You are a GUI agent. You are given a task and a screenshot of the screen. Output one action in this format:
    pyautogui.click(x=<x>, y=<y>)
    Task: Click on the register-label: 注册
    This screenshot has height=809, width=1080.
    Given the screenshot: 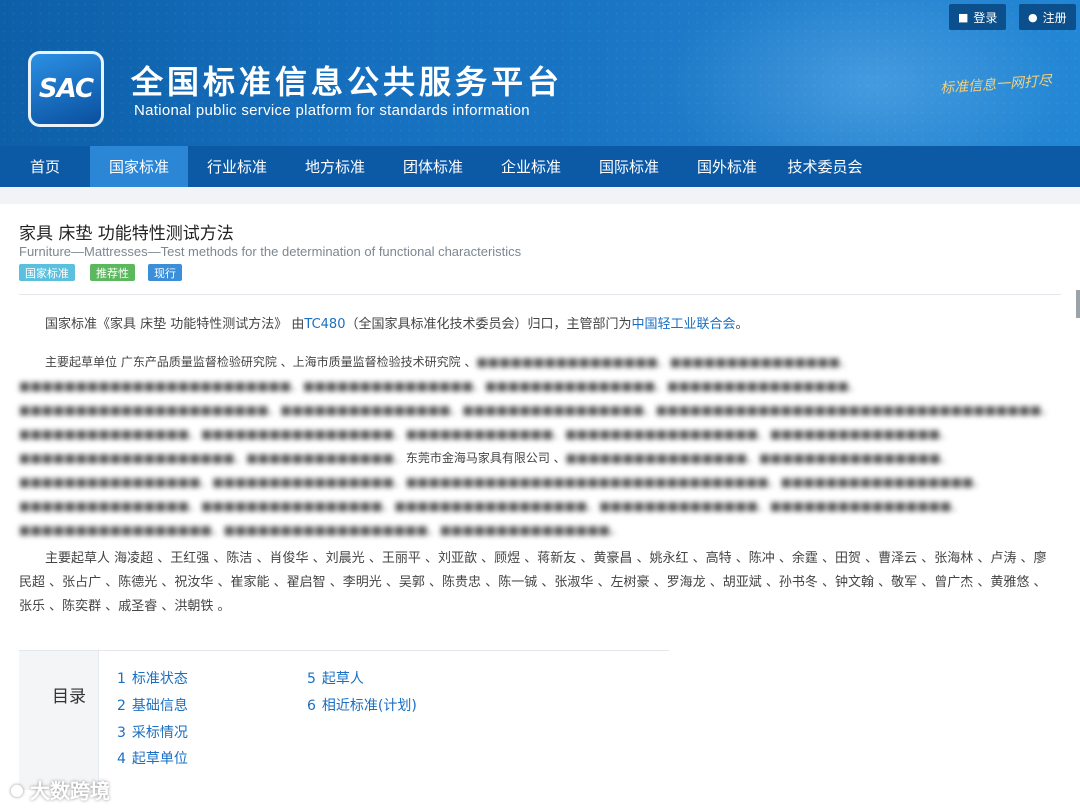 What is the action you would take?
    pyautogui.click(x=1054, y=17)
    